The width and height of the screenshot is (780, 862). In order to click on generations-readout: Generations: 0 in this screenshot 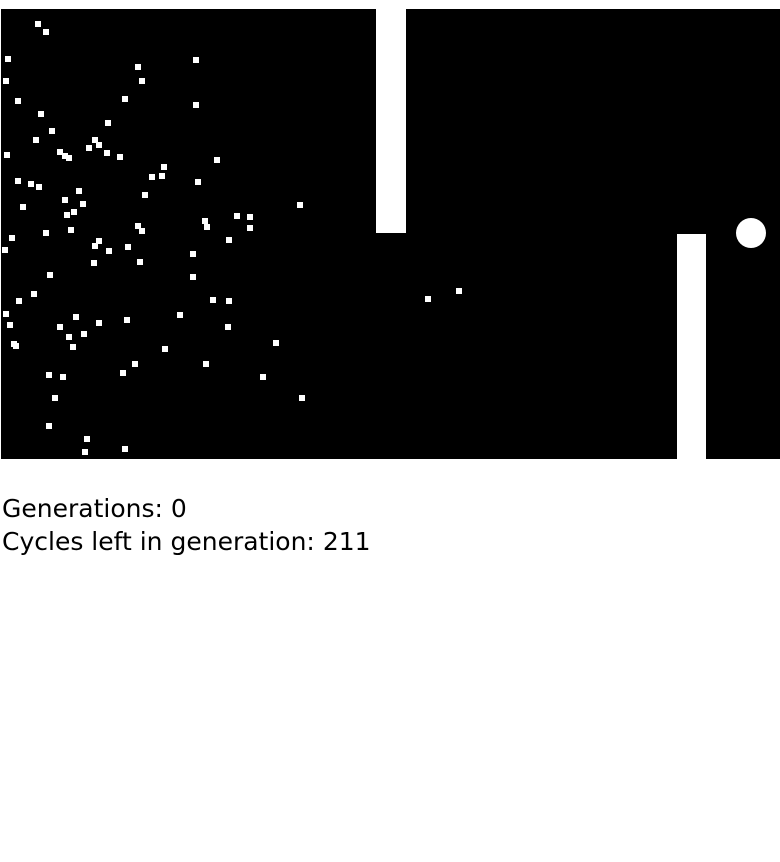, I will do `click(186, 508)`.